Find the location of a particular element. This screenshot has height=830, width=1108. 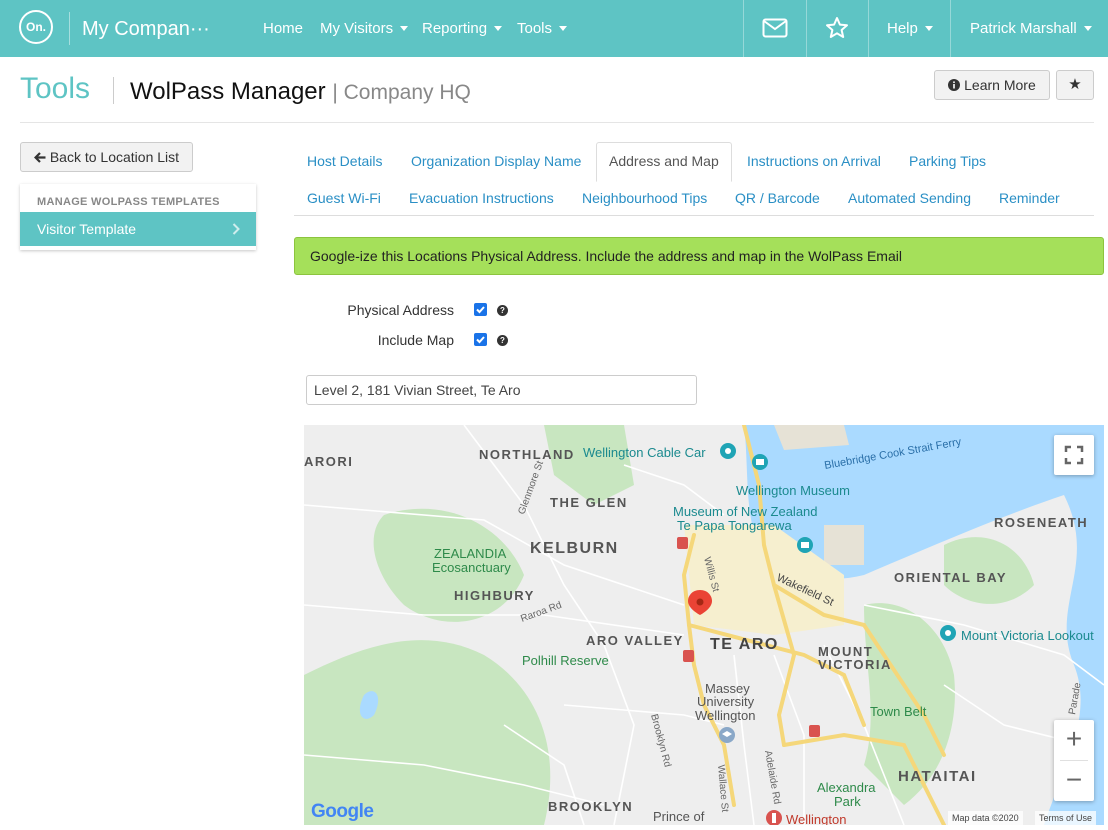

nav-tools: Tools is located at coordinates (542, 28).